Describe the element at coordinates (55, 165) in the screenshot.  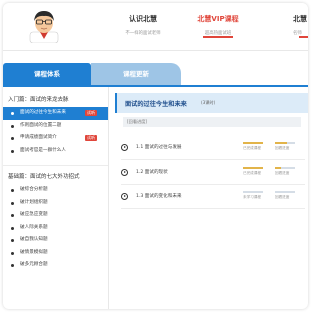
I see `section-divider` at that location.